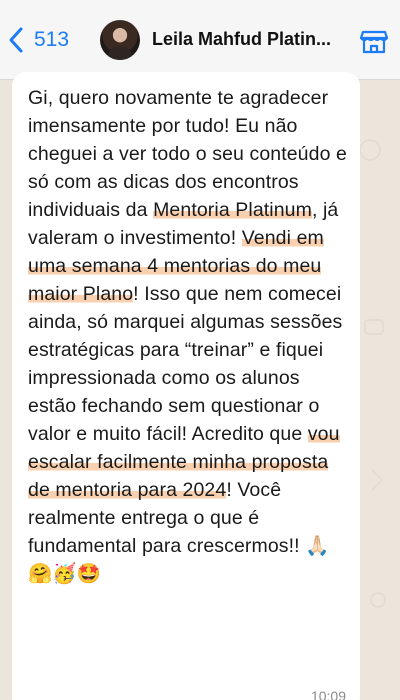 The height and width of the screenshot is (700, 400). I want to click on back-button: 513, so click(38, 40).